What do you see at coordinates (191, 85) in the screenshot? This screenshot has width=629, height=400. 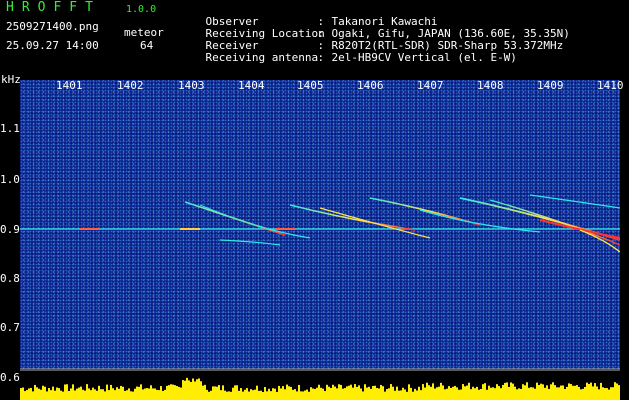 I see `x-tick-label: 1403` at bounding box center [191, 85].